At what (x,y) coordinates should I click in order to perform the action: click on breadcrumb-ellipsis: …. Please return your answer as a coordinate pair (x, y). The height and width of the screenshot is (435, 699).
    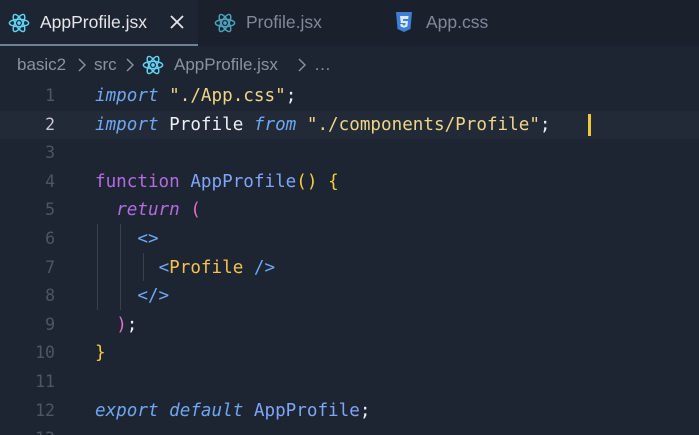
    Looking at the image, I should click on (322, 65).